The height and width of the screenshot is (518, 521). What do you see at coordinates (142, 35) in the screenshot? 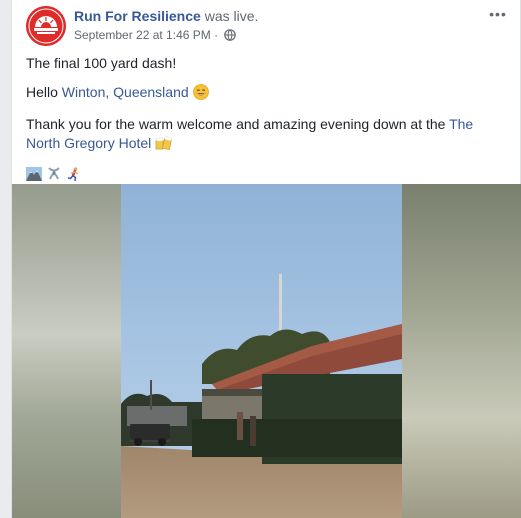
I see `post-timestamp: September 22 at 1:46 PM` at bounding box center [142, 35].